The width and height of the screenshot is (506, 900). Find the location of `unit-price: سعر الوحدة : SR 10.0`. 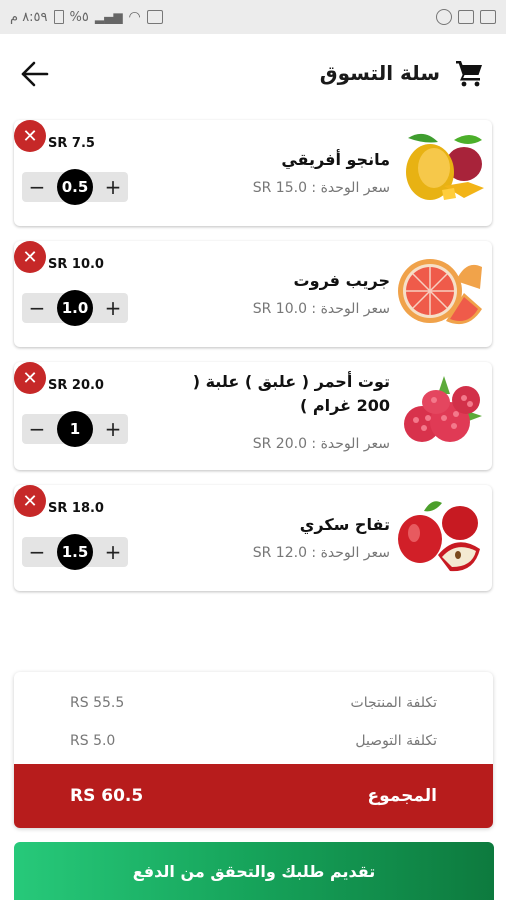

unit-price: سعر الوحدة : SR 10.0 is located at coordinates (321, 309).